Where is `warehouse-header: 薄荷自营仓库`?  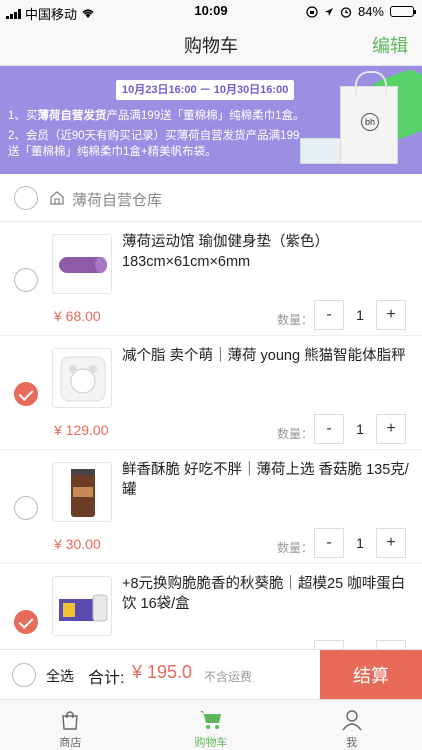
warehouse-header: 薄荷自营仓库 is located at coordinates (211, 198).